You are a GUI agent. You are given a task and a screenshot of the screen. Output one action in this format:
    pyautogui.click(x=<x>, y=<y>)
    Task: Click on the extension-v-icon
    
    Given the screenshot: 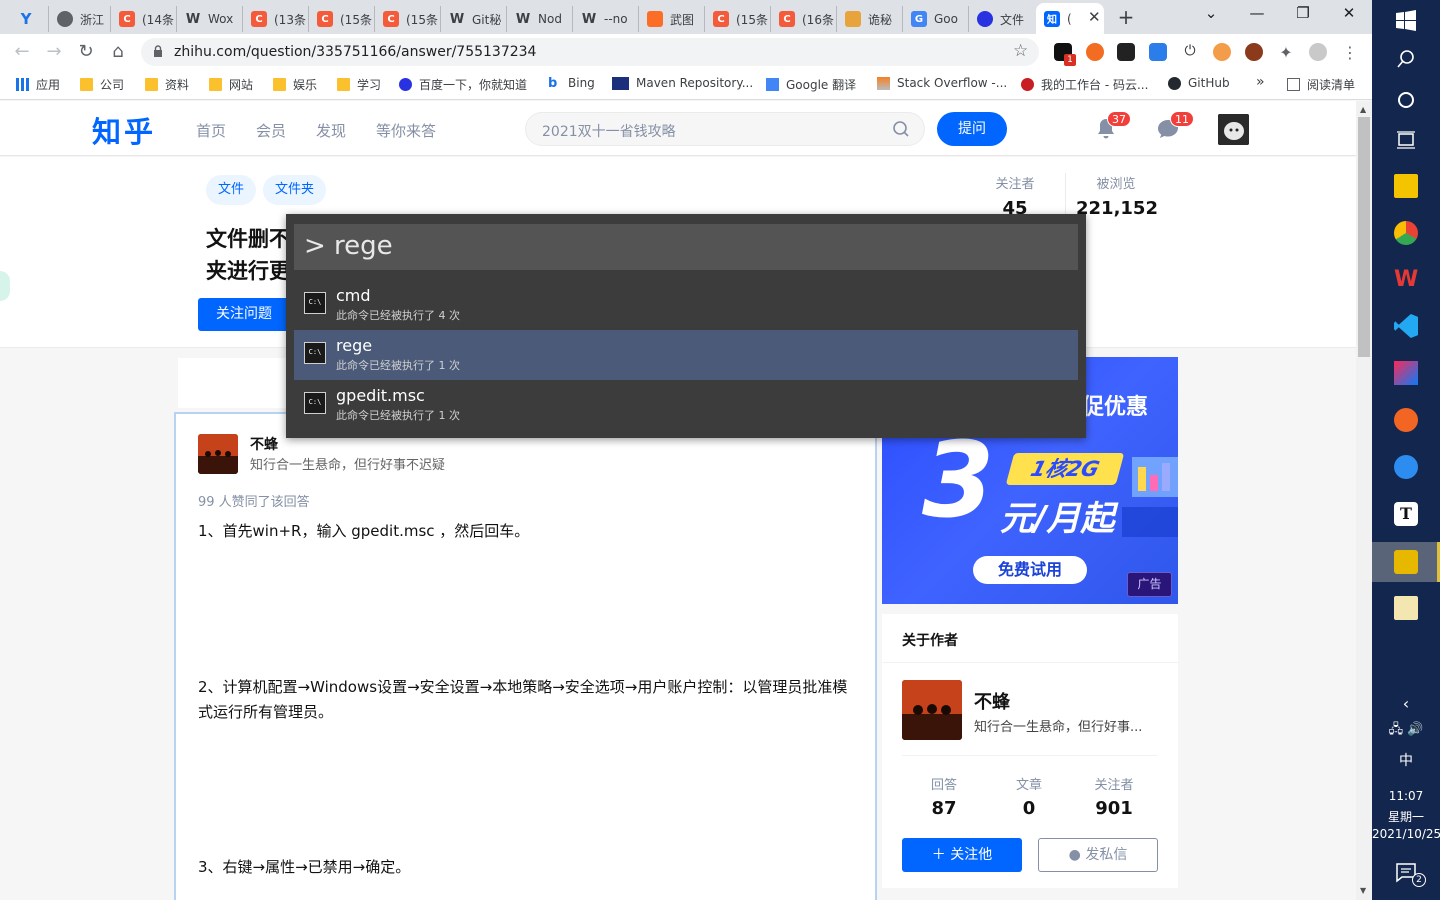 What is the action you would take?
    pyautogui.click(x=1158, y=52)
    